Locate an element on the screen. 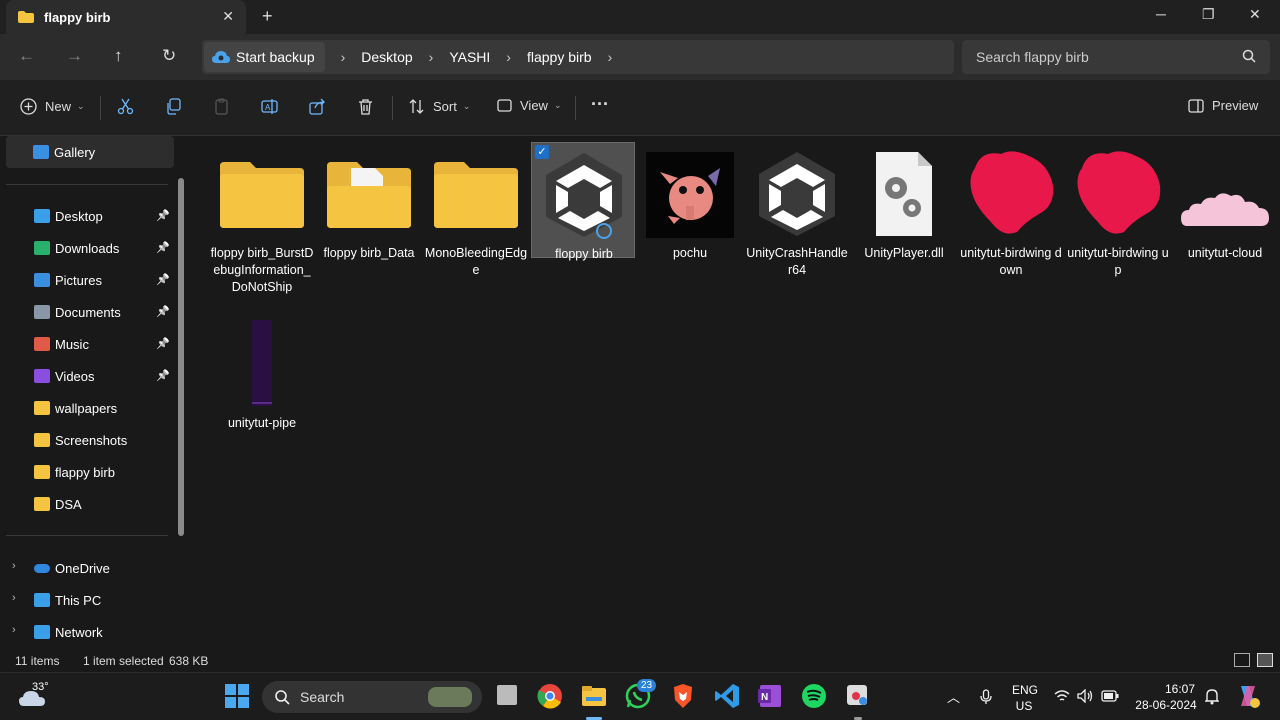 The height and width of the screenshot is (720, 1280). cut-button is located at coordinates (129, 106).